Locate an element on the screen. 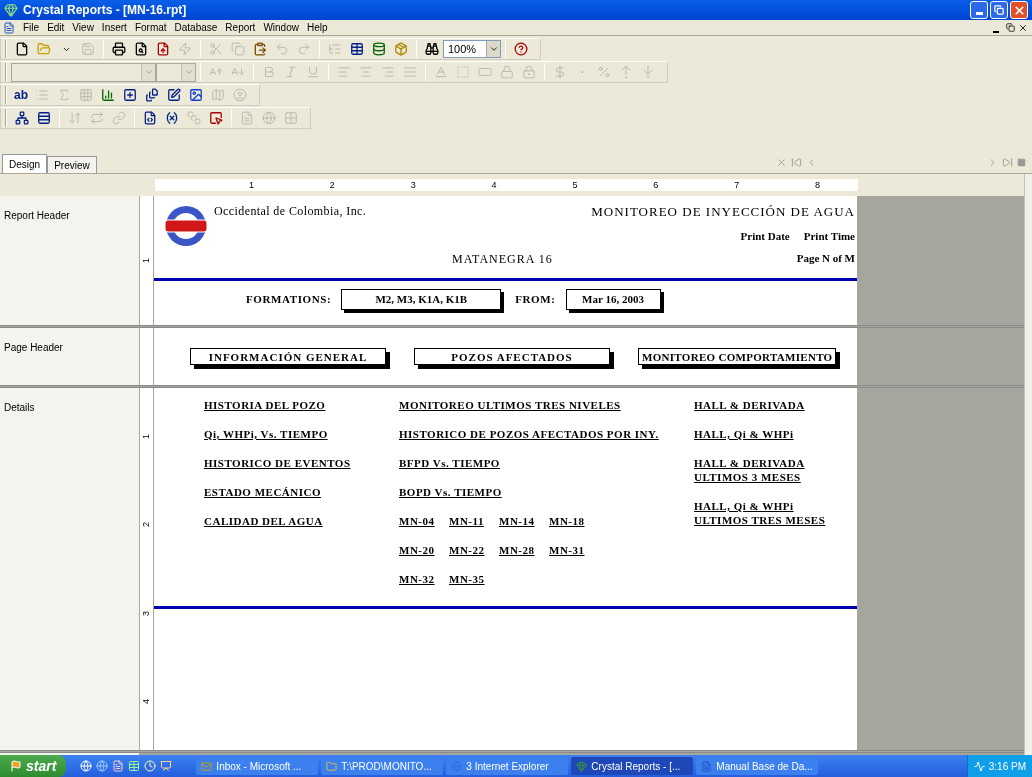 This screenshot has height=777, width=1032. slides-icon is located at coordinates (166, 766).